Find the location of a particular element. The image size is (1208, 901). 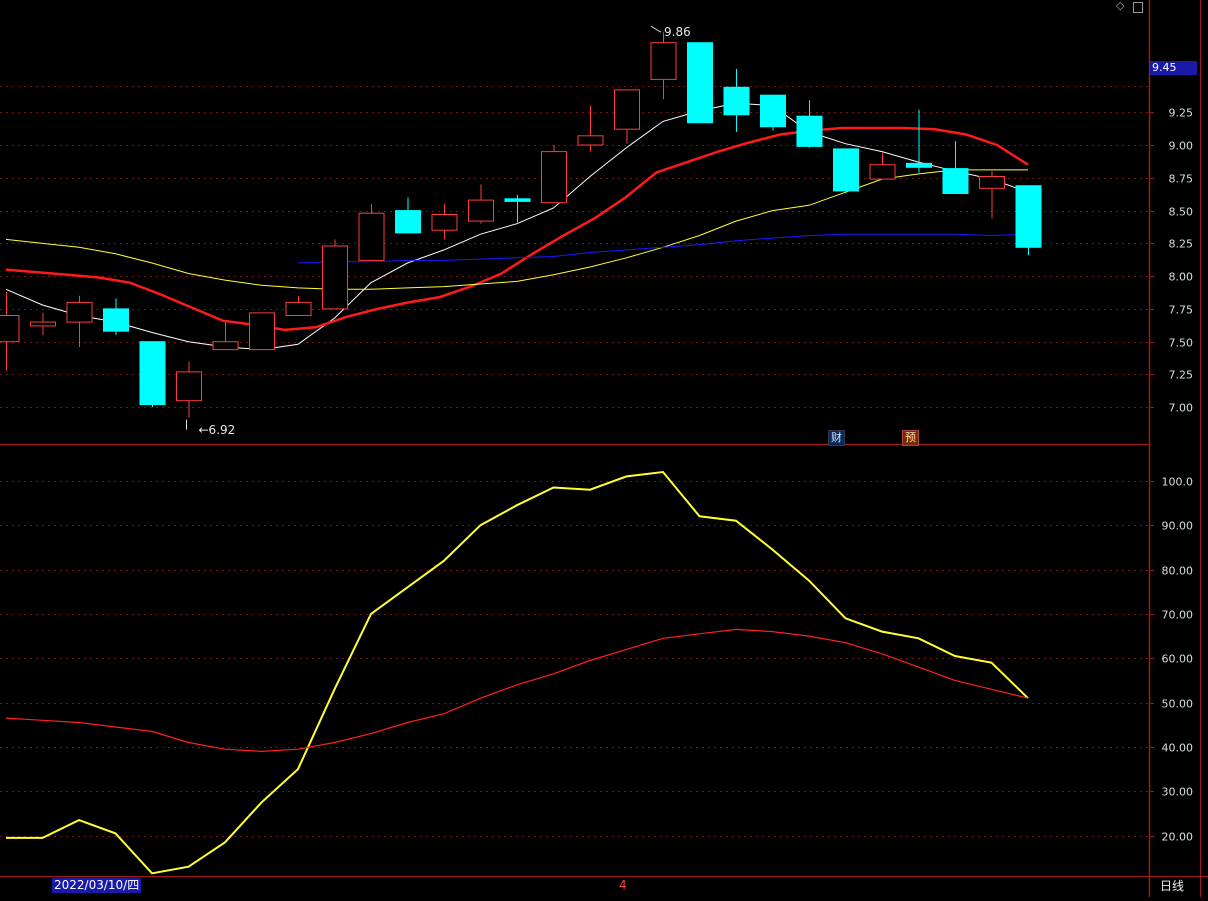

price-tick-label: 8.50 is located at coordinates (1181, 212).